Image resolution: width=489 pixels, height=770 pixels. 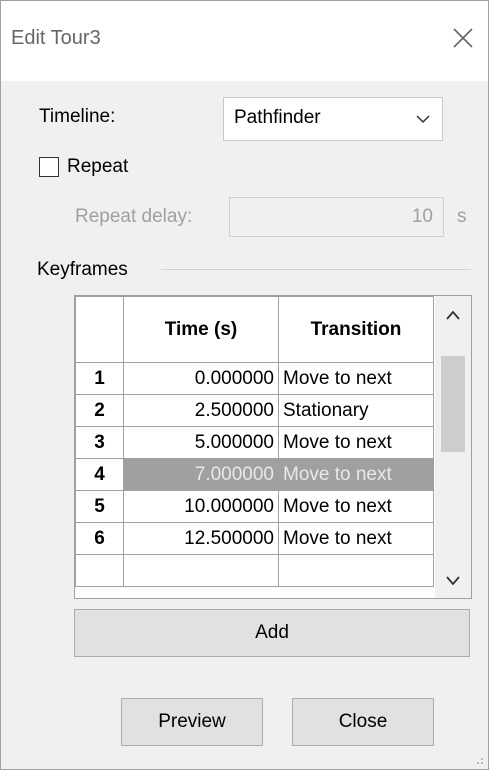 What do you see at coordinates (99, 329) in the screenshot?
I see `column-header-index` at bounding box center [99, 329].